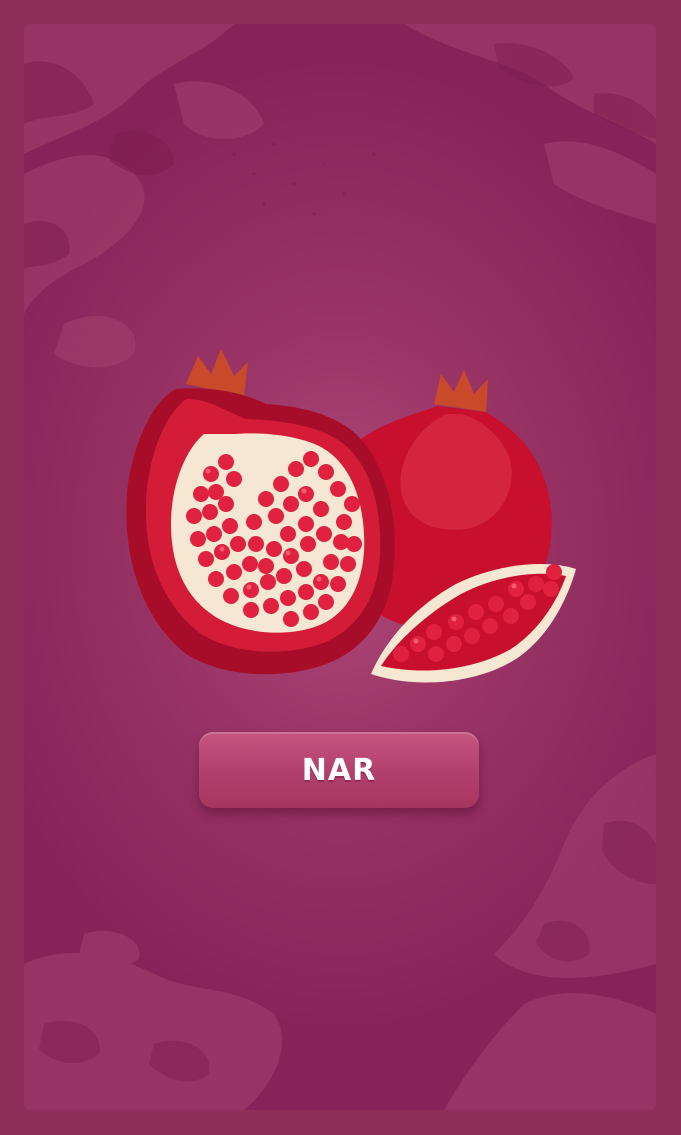  I want to click on answer-label: NAR, so click(339, 770).